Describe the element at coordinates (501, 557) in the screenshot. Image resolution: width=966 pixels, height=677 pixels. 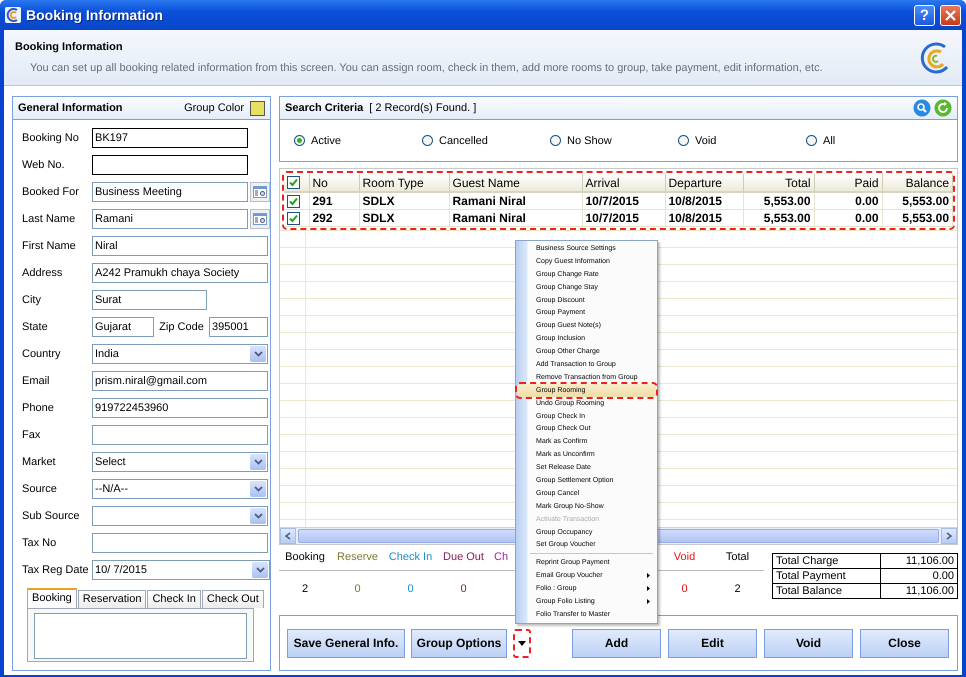
I see `status-label: Ch` at that location.